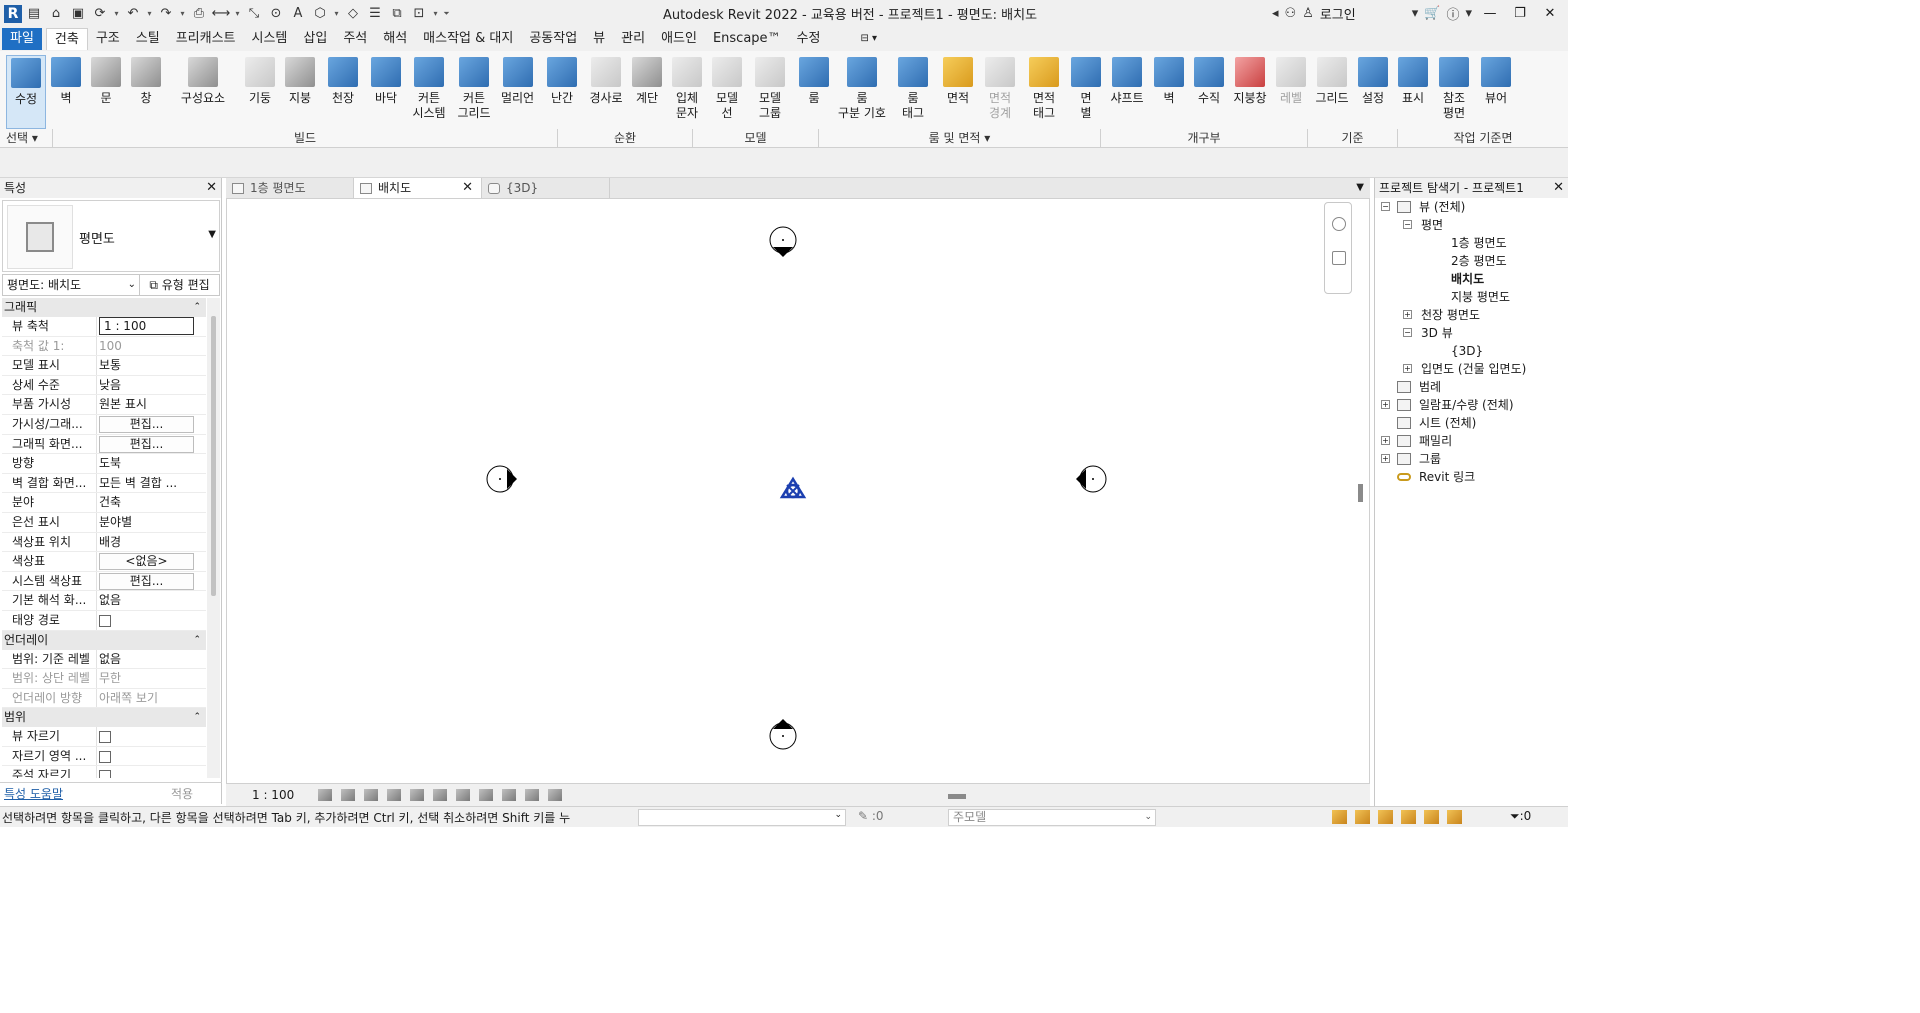 The width and height of the screenshot is (1920, 1013). I want to click on select-underlay-icon, so click(1362, 817).